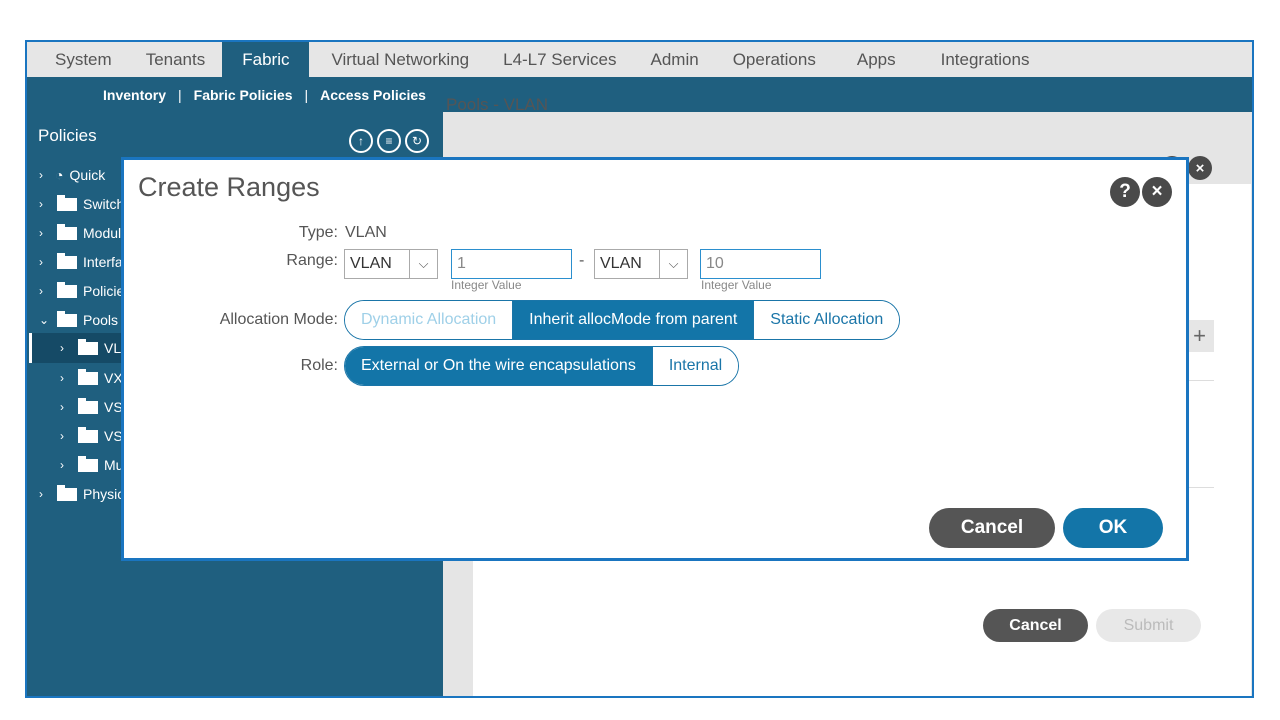 The width and height of the screenshot is (1280, 720). Describe the element at coordinates (229, 187) in the screenshot. I see `dialog-title: Create Ranges` at that location.